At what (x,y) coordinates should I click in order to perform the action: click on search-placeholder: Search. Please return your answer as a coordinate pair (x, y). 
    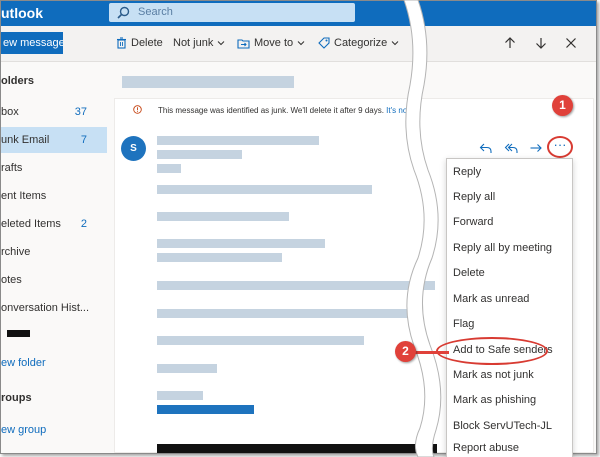
    Looking at the image, I should click on (155, 12).